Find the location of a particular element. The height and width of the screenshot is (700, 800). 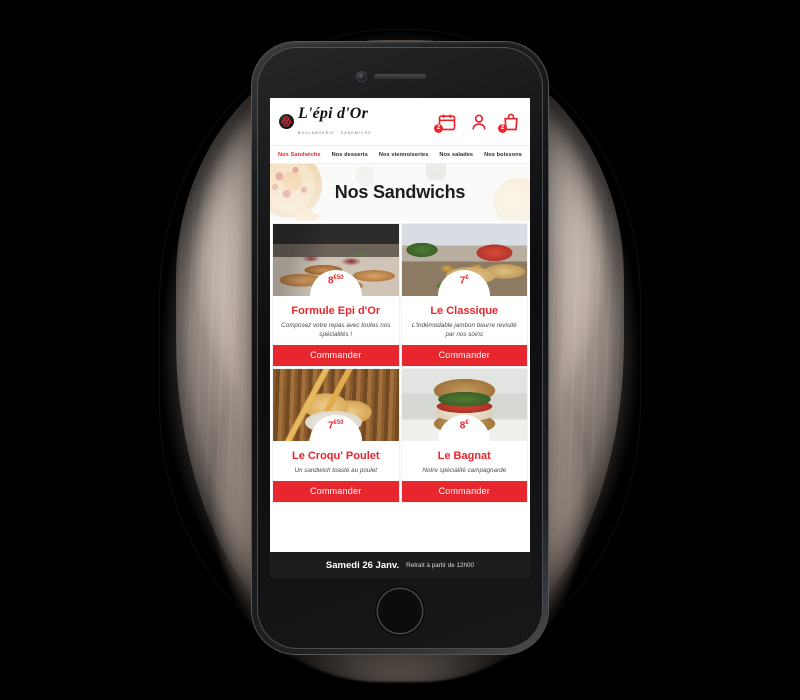

price-value: 7€ is located at coordinates (464, 281).